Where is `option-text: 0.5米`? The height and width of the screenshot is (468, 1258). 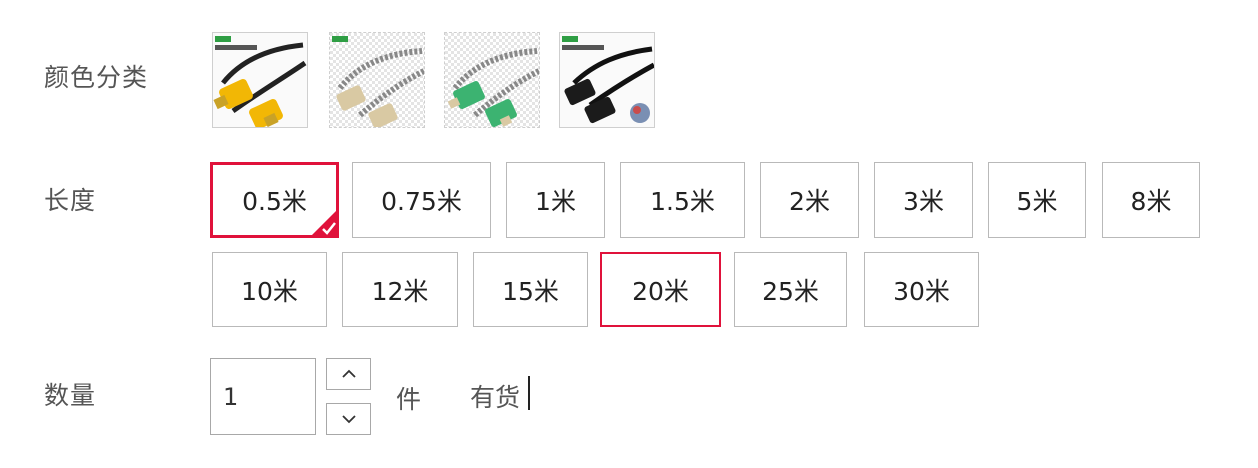 option-text: 0.5米 is located at coordinates (274, 201).